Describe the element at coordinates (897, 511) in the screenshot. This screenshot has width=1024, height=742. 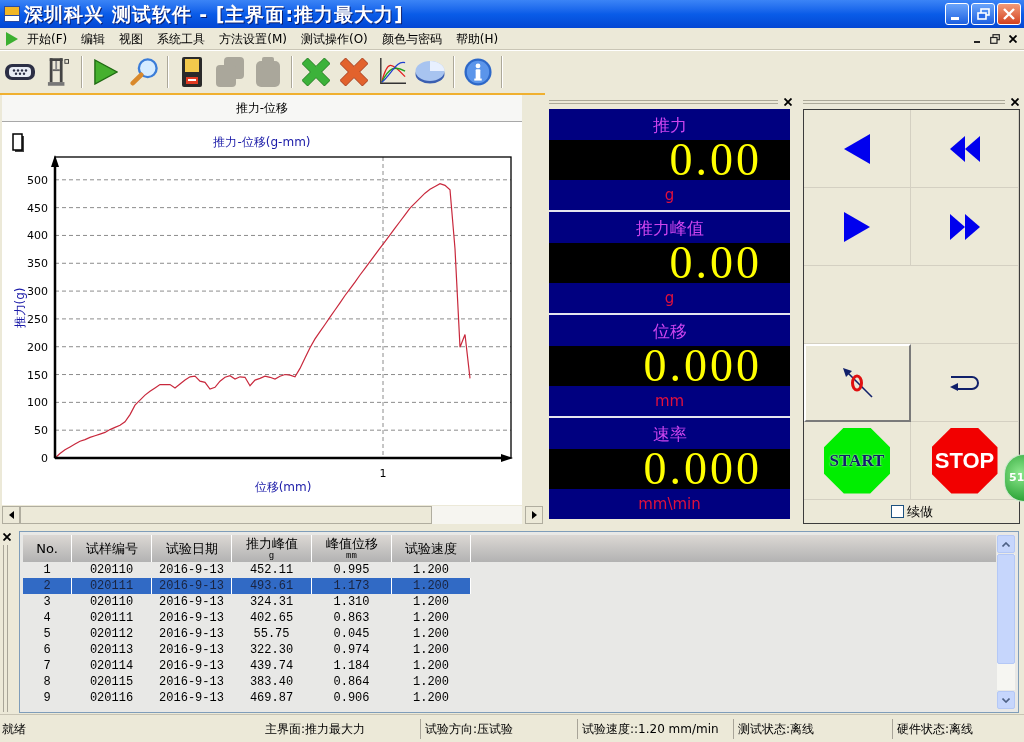
I see `continue-checkbox` at that location.